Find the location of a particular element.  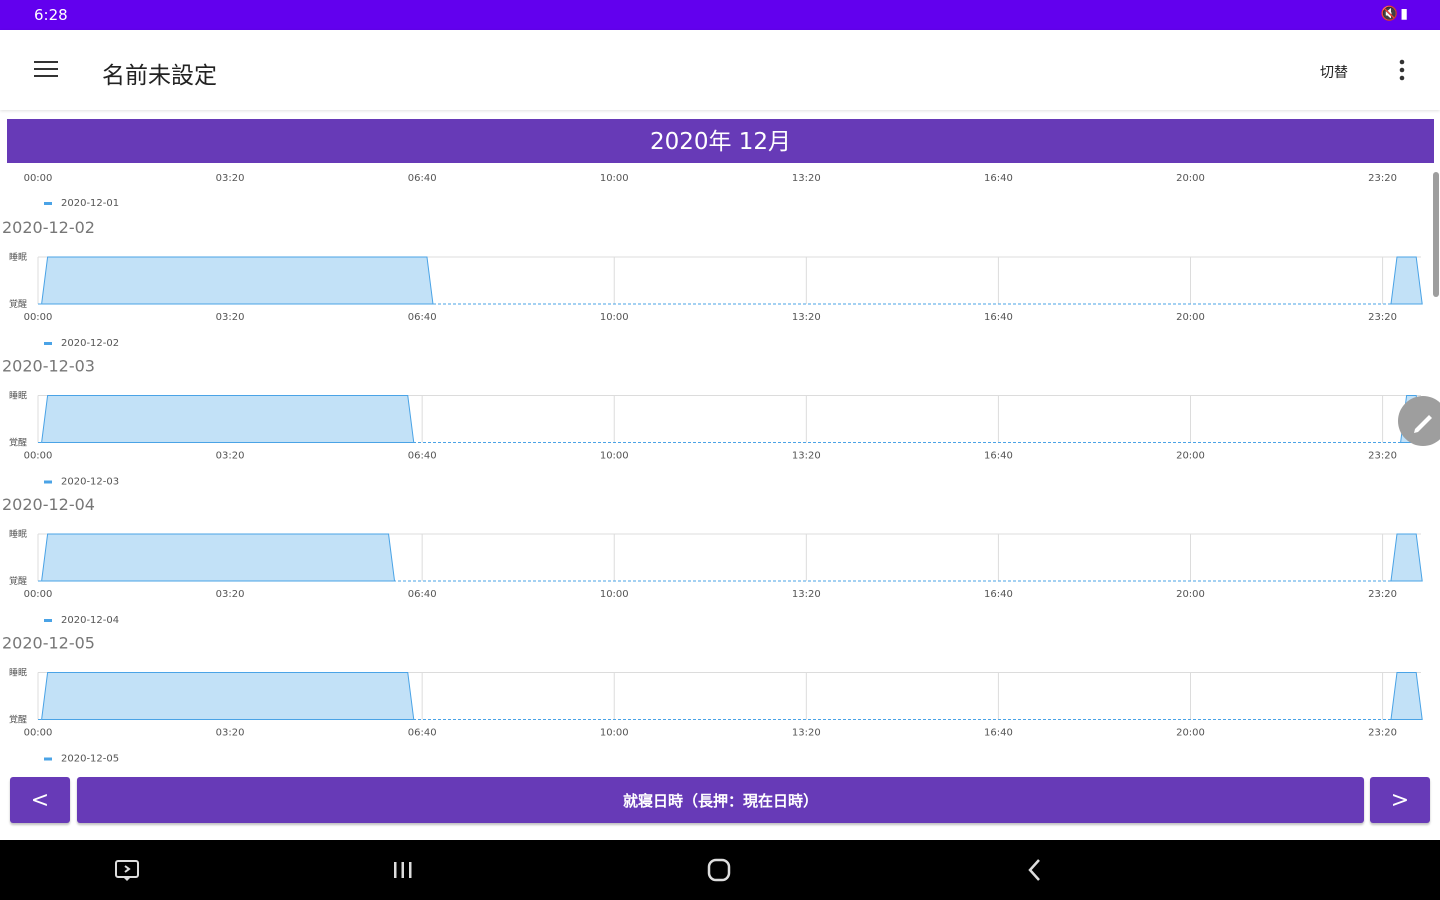

app-bar: 名前未設定 切替 is located at coordinates (720, 70).